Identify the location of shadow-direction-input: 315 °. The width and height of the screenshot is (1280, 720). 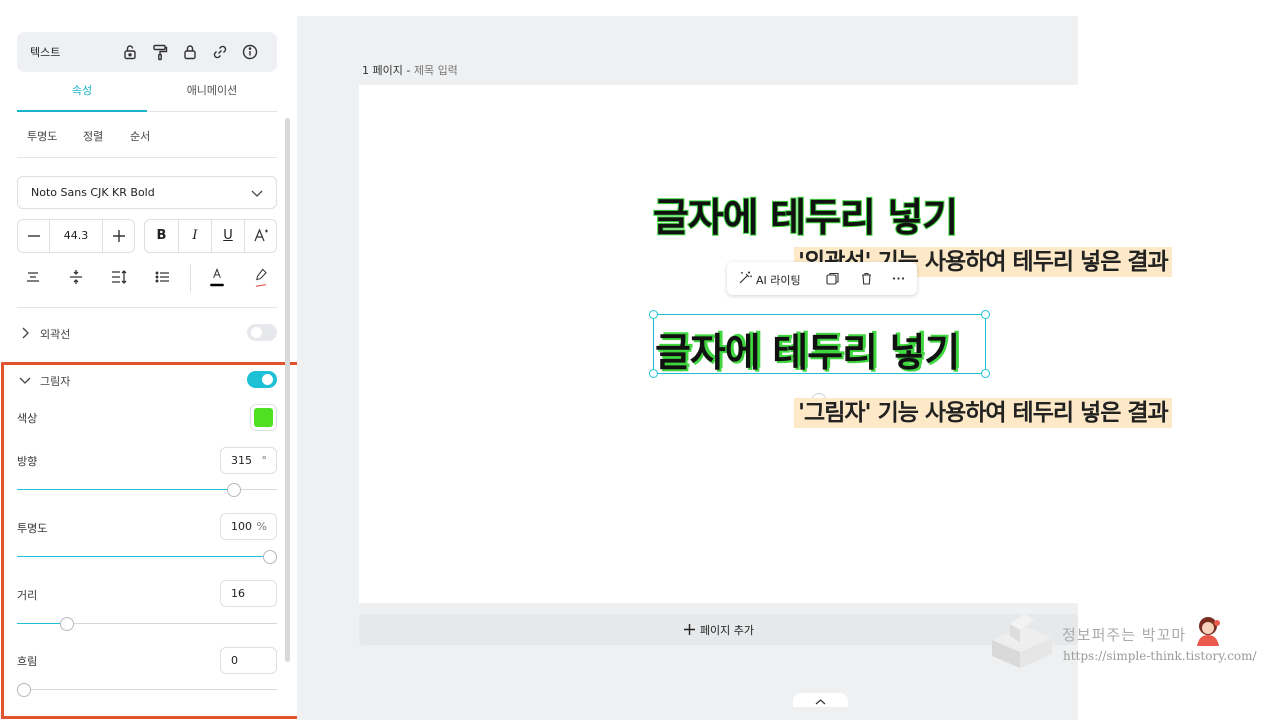
(248, 460).